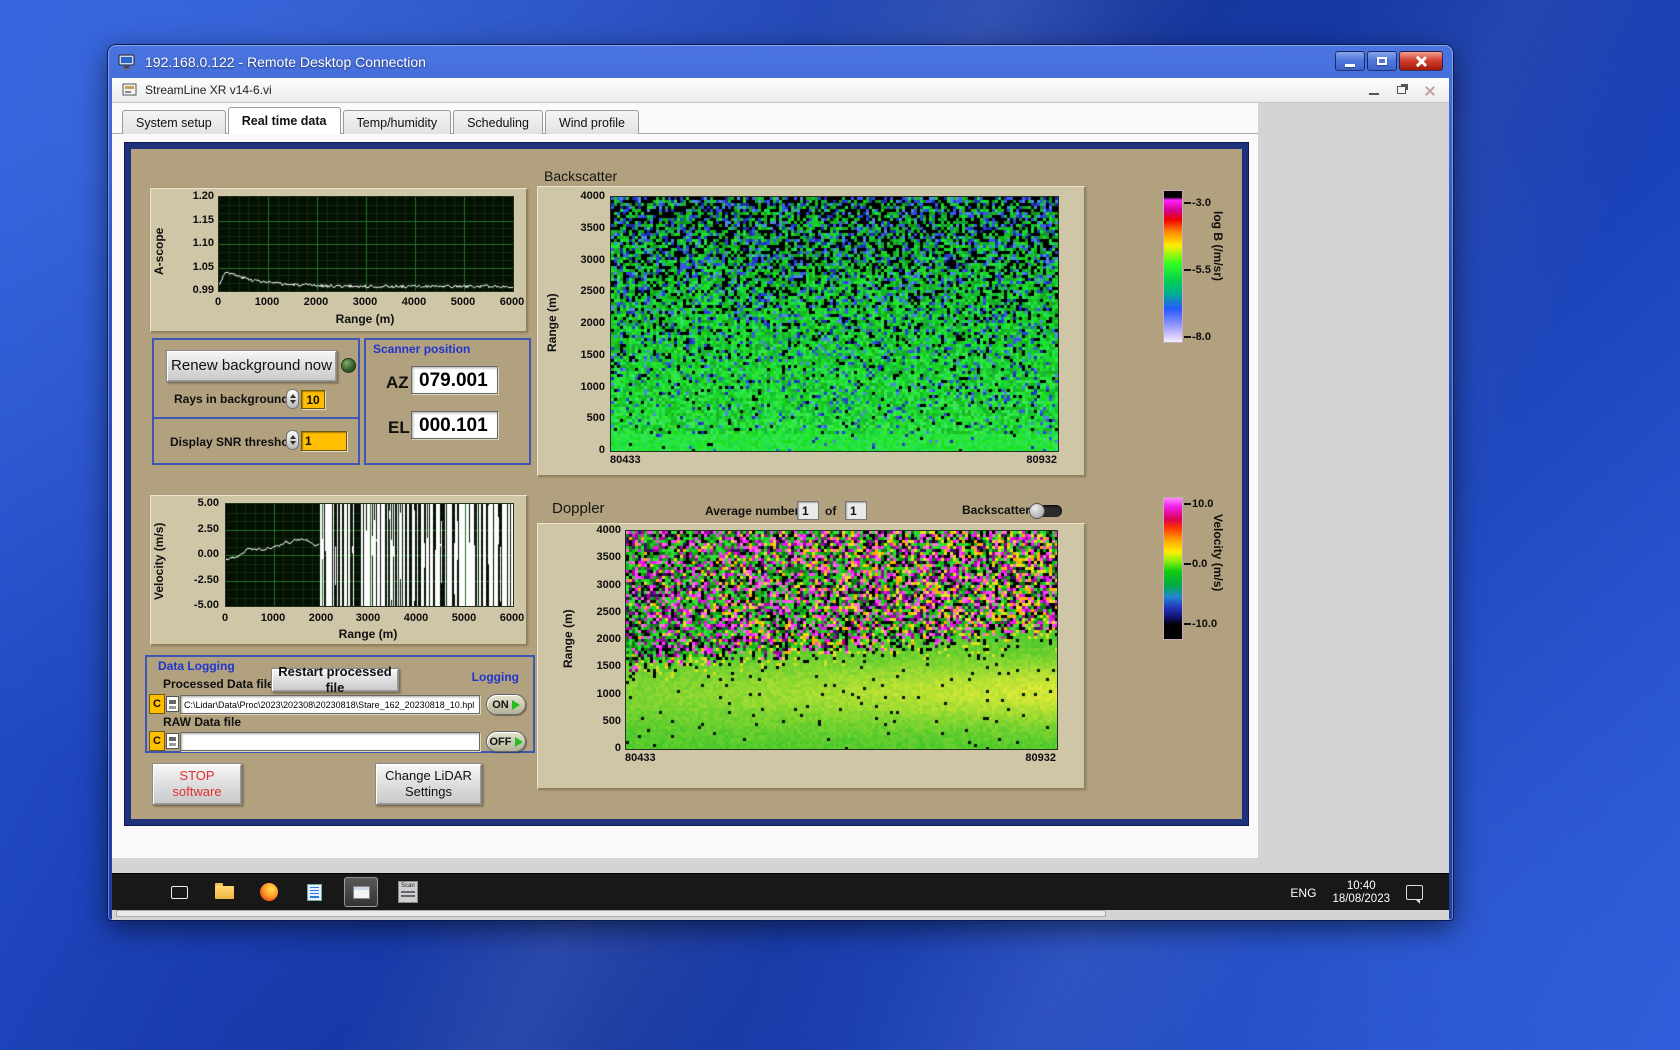 This screenshot has width=1680, height=1050. I want to click on snr-value-field: 1, so click(324, 441).